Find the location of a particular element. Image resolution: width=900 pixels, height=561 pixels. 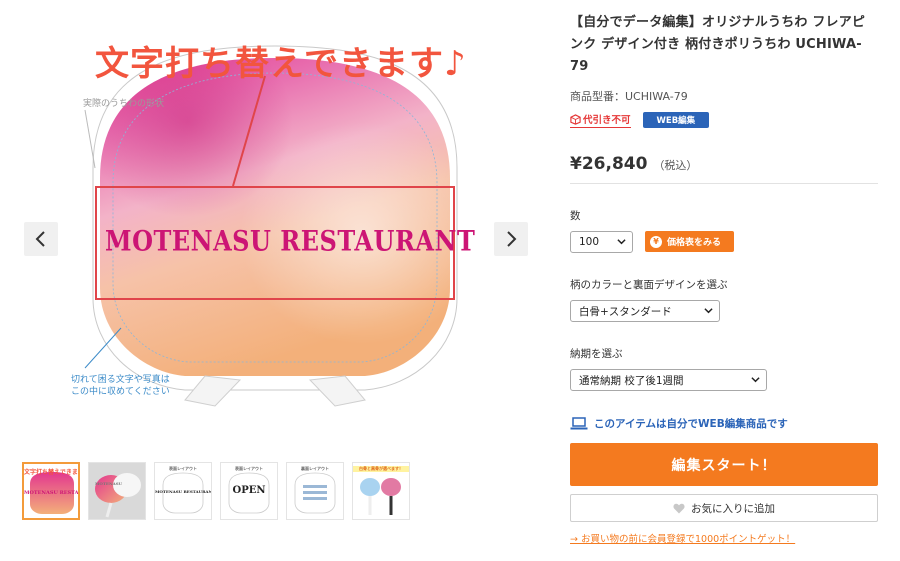

thumbnail-5: 裏面レイアウト is located at coordinates (315, 491).